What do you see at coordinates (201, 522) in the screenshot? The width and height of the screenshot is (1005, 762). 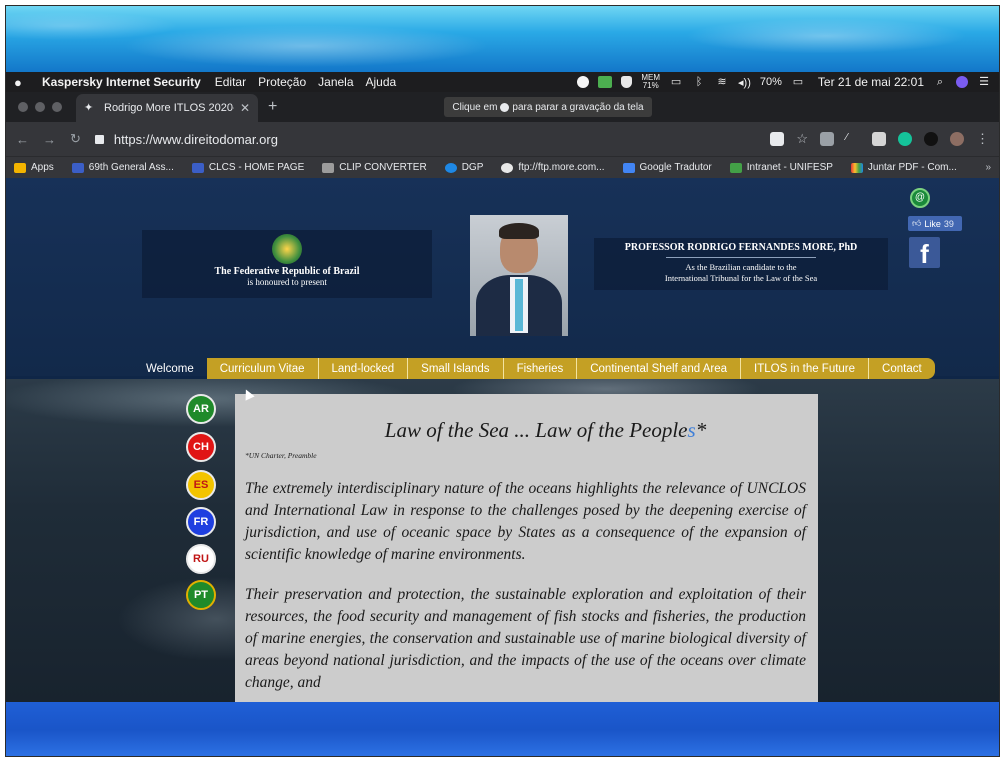 I see `lang-fr-button: FR` at bounding box center [201, 522].